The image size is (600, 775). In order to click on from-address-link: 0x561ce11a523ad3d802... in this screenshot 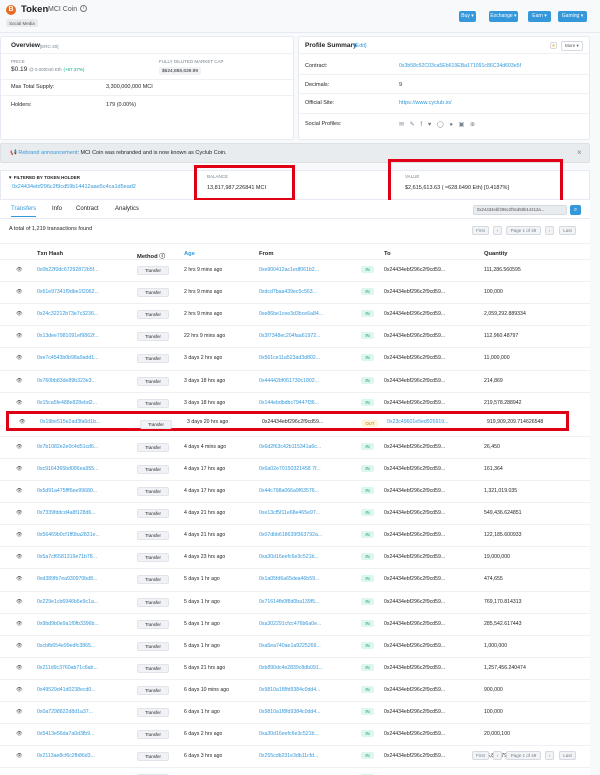, I will do `click(289, 358)`.